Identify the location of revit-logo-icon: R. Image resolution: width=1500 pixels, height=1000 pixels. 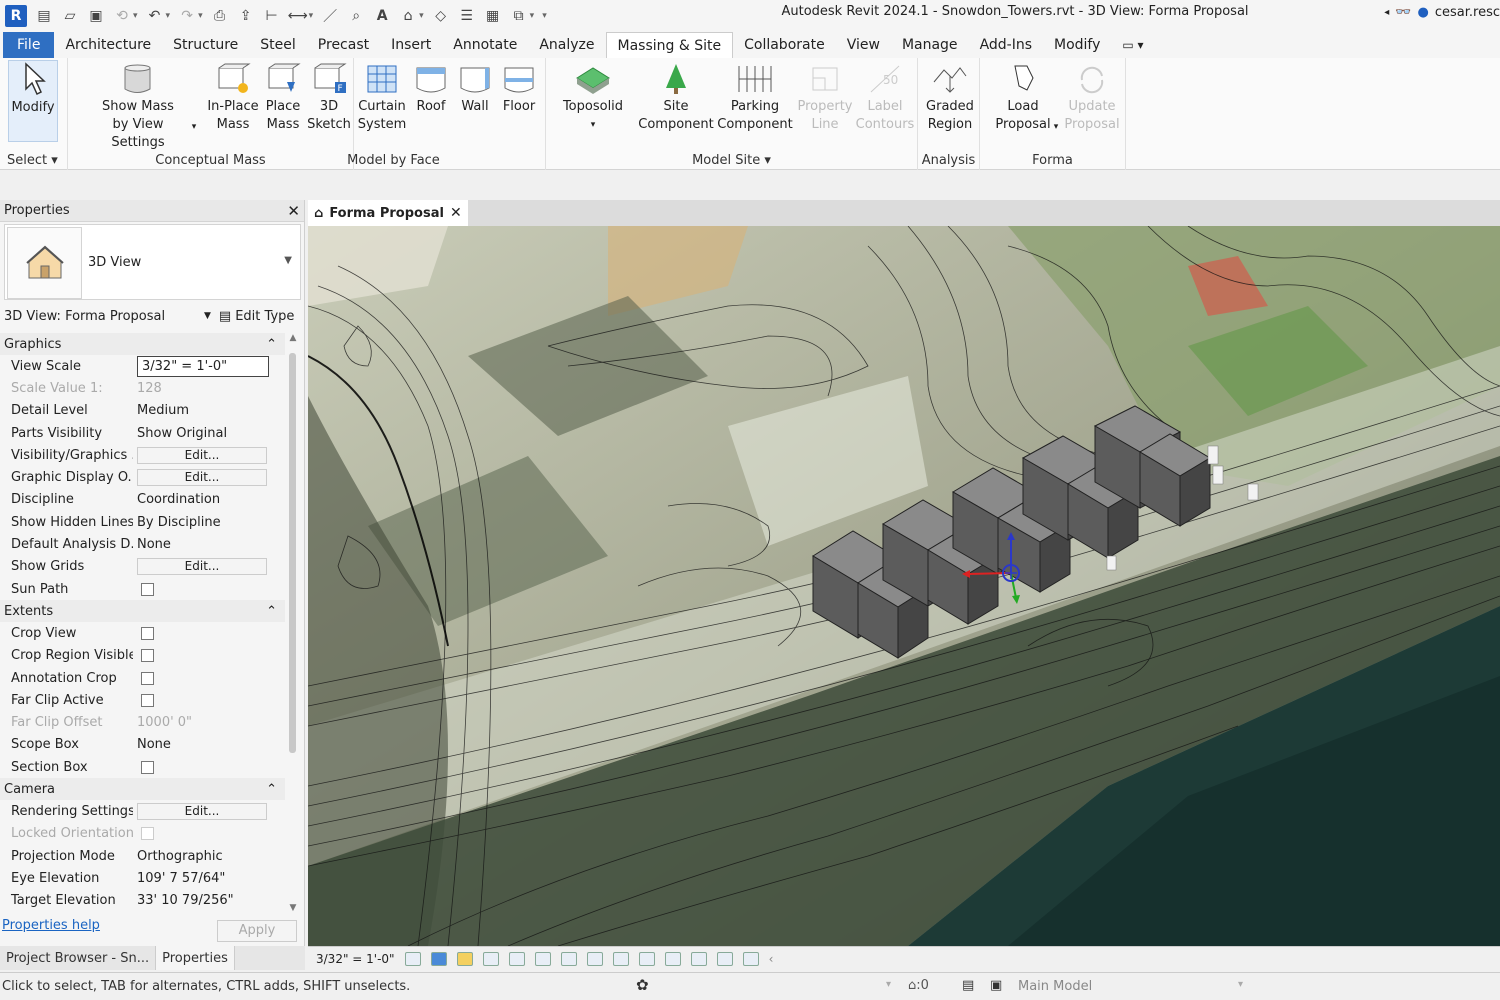
(16, 16).